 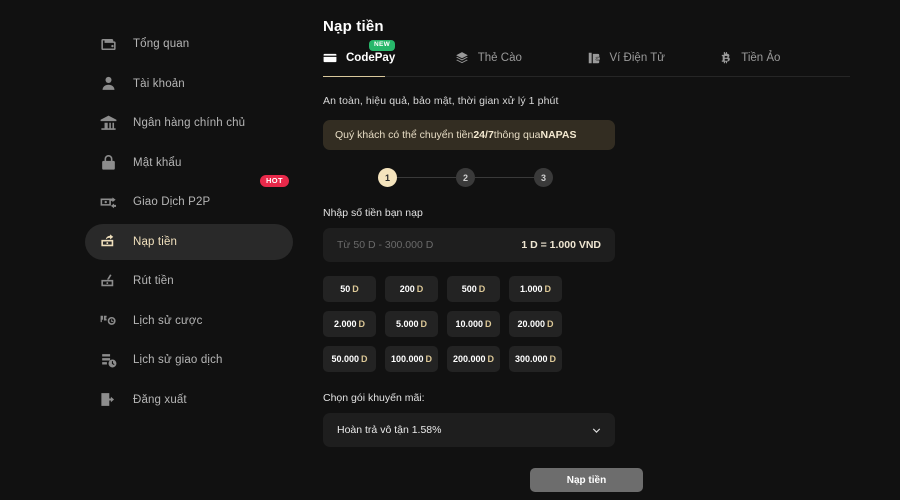 What do you see at coordinates (469, 430) in the screenshot?
I see `promo-dropdown: Hoàn trả vô tận 1.58%` at bounding box center [469, 430].